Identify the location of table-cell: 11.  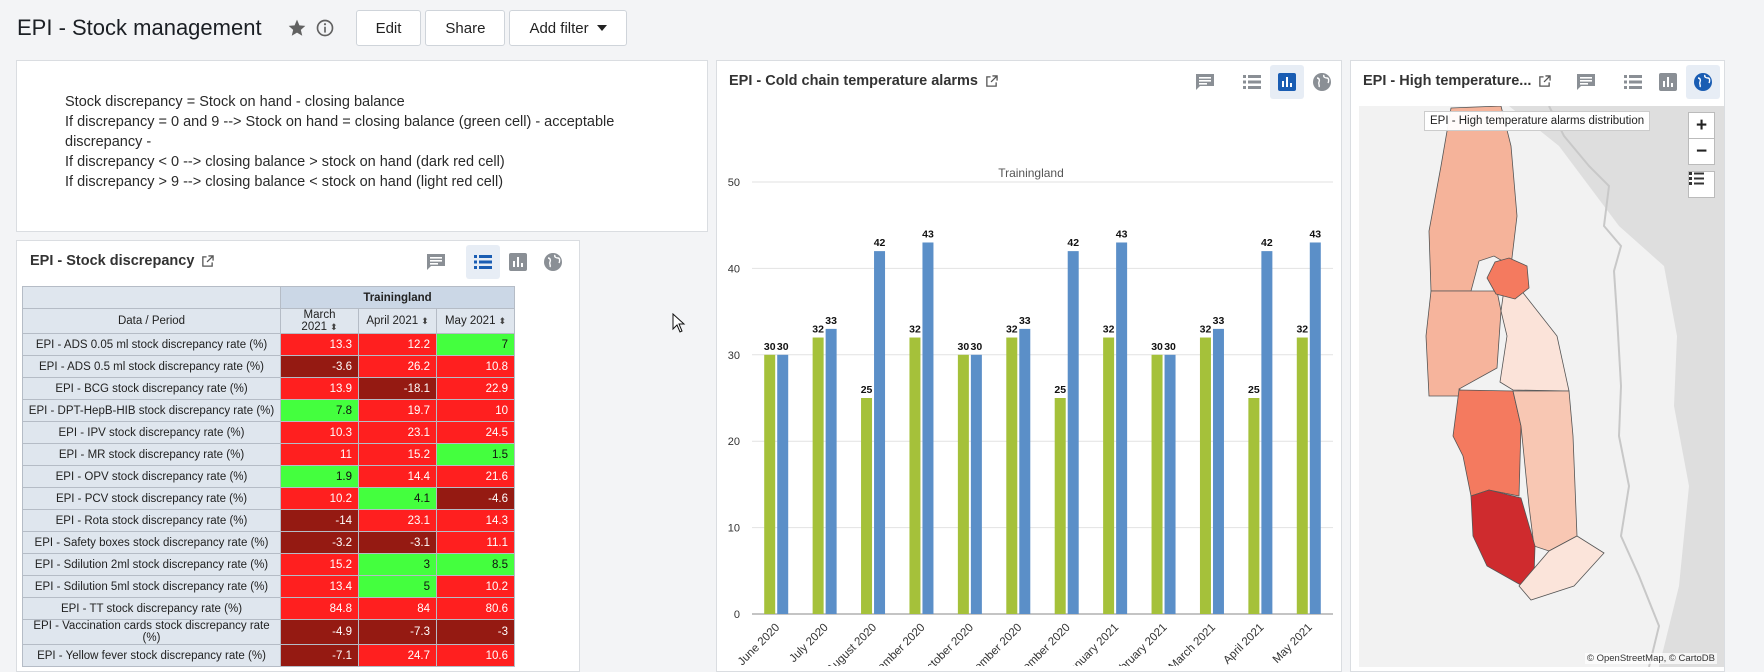
(319, 454).